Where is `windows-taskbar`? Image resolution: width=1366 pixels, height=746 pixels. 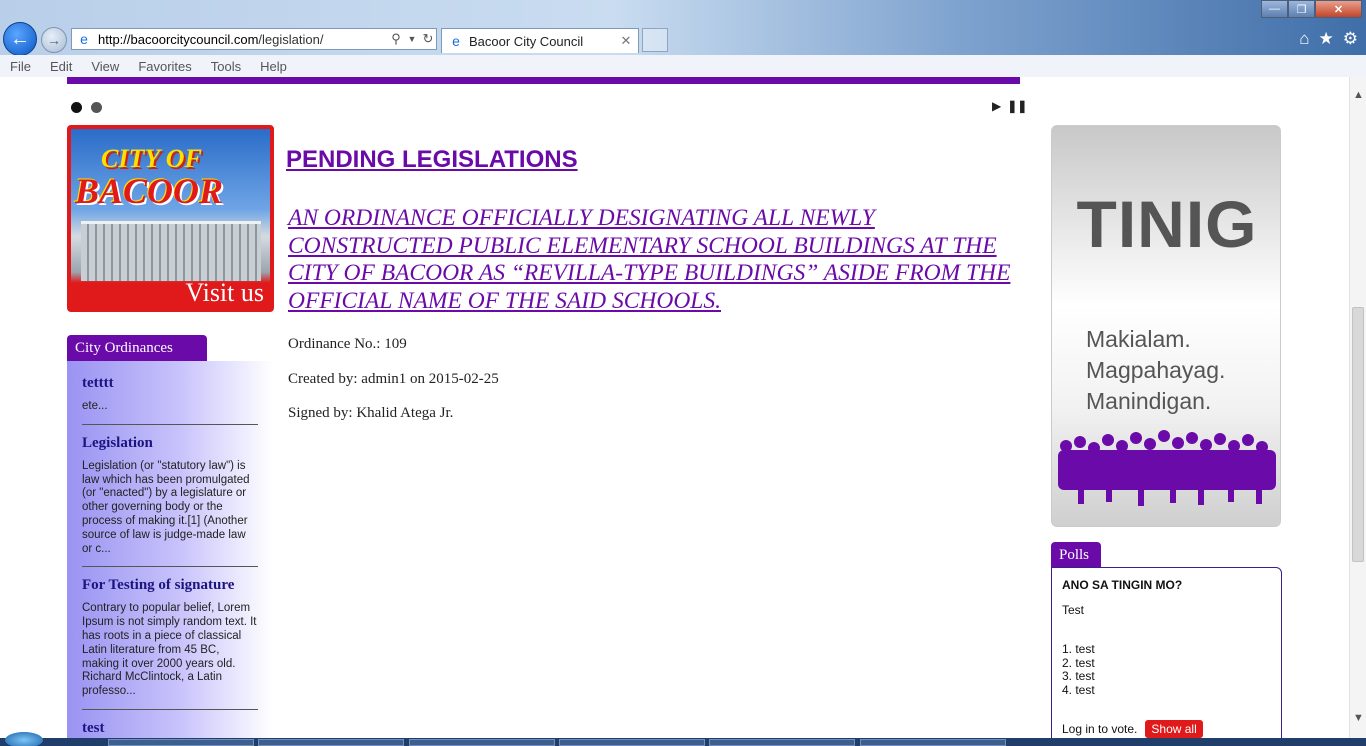 windows-taskbar is located at coordinates (683, 739).